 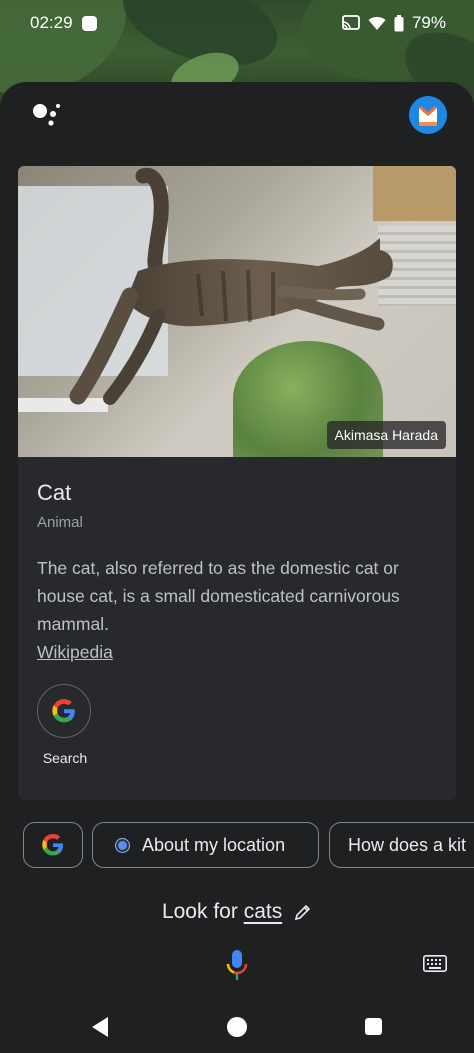 I want to click on suggestion-chip-location: About my location, so click(x=205, y=845).